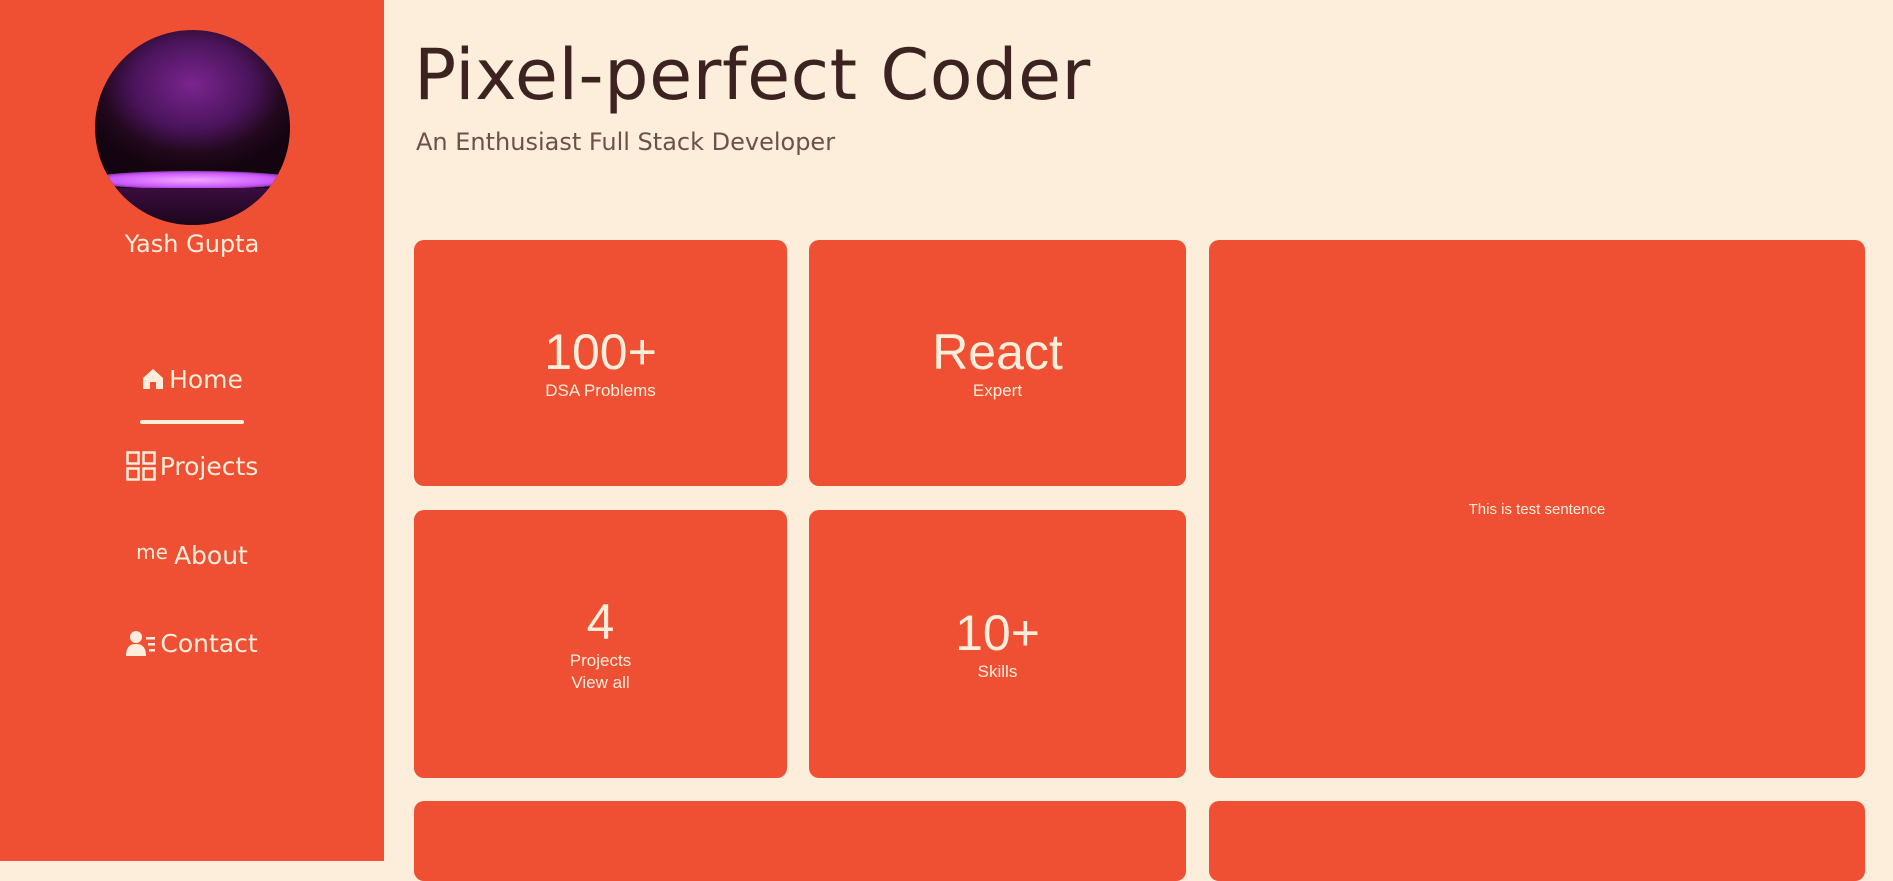 The height and width of the screenshot is (881, 1893). I want to click on card-projects: 4 Projects View all, so click(600, 644).